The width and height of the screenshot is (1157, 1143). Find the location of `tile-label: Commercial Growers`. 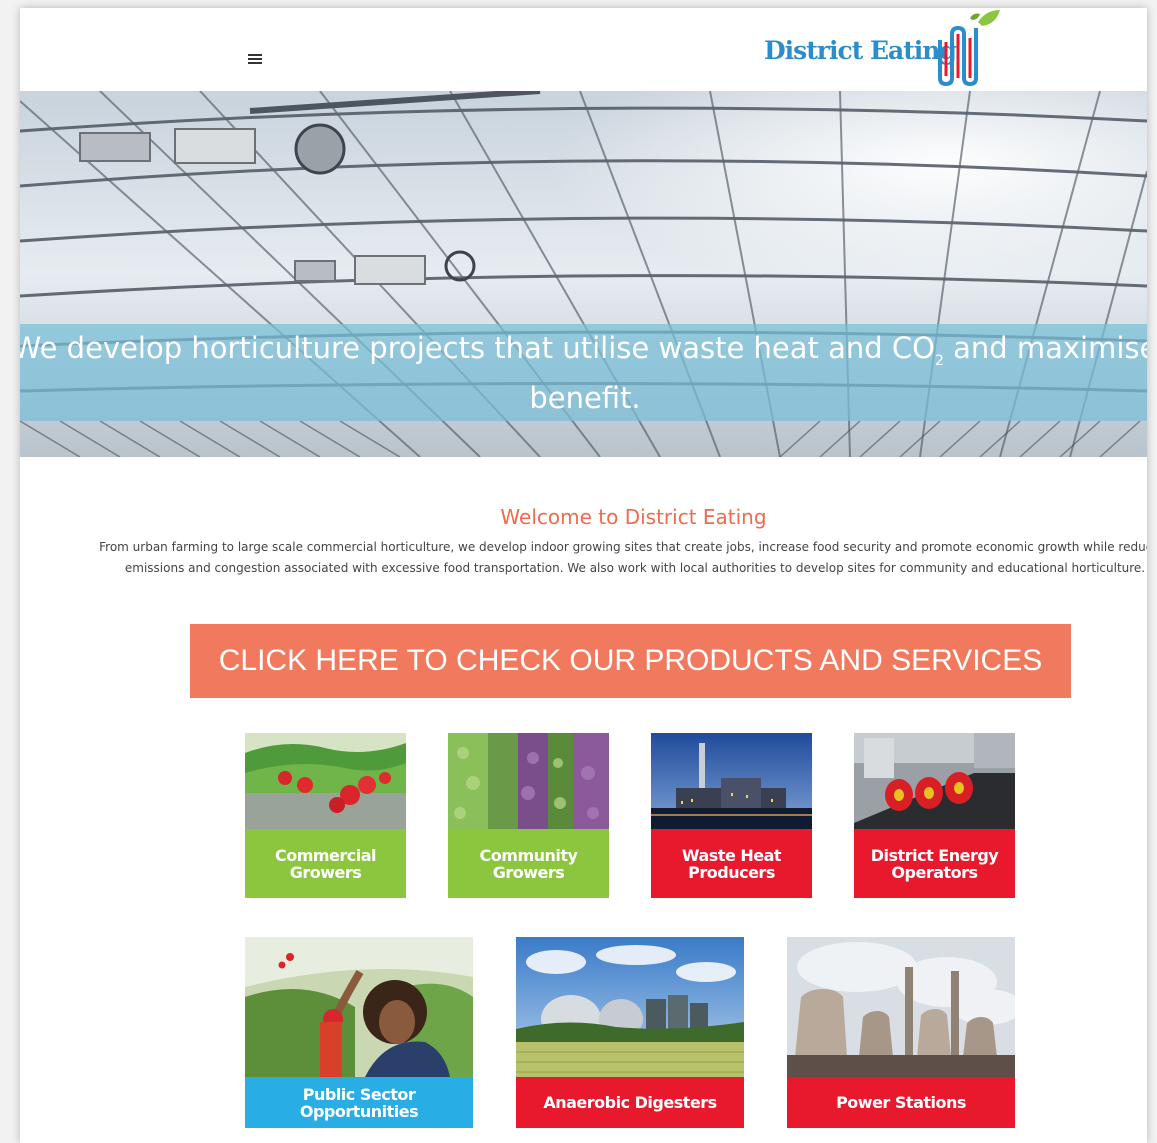

tile-label: Commercial Growers is located at coordinates (325, 863).